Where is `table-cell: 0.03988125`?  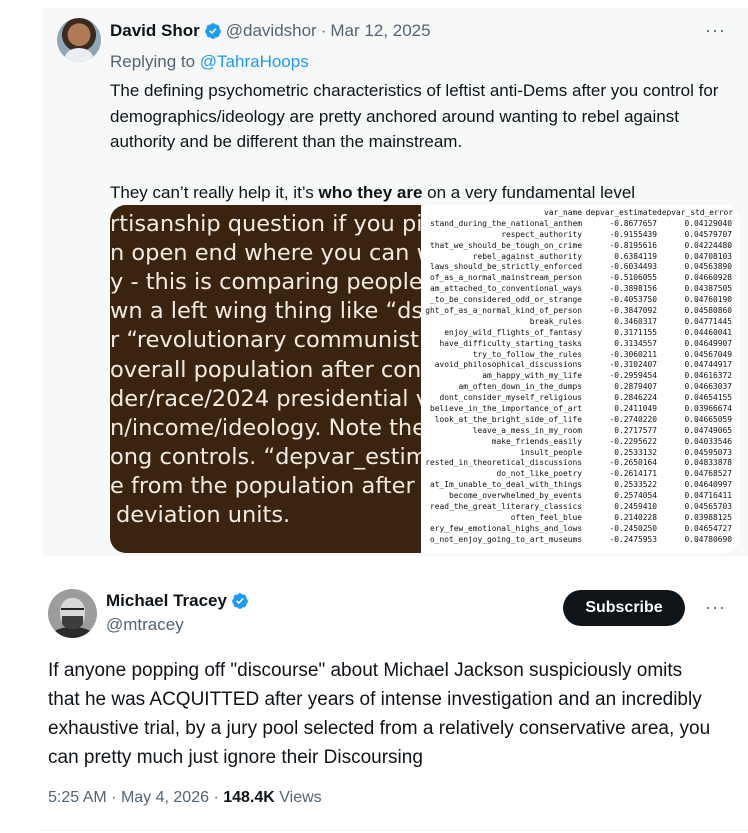
table-cell: 0.03988125 is located at coordinates (708, 517).